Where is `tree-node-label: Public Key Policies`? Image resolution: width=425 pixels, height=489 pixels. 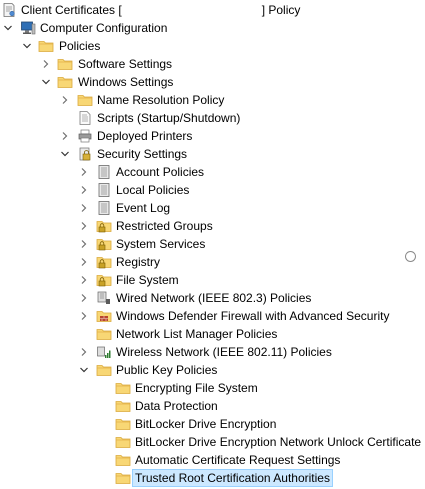 tree-node-label: Public Key Policies is located at coordinates (167, 370).